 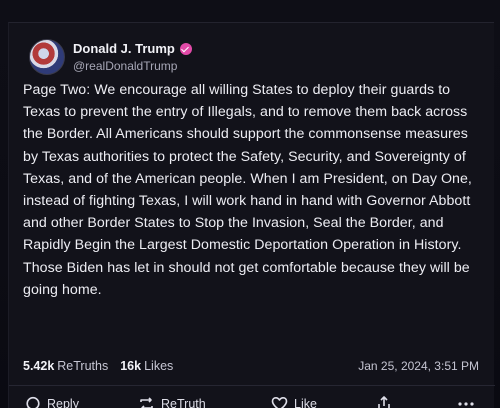 I want to click on likes-stat: 16k Likes, so click(x=146, y=366).